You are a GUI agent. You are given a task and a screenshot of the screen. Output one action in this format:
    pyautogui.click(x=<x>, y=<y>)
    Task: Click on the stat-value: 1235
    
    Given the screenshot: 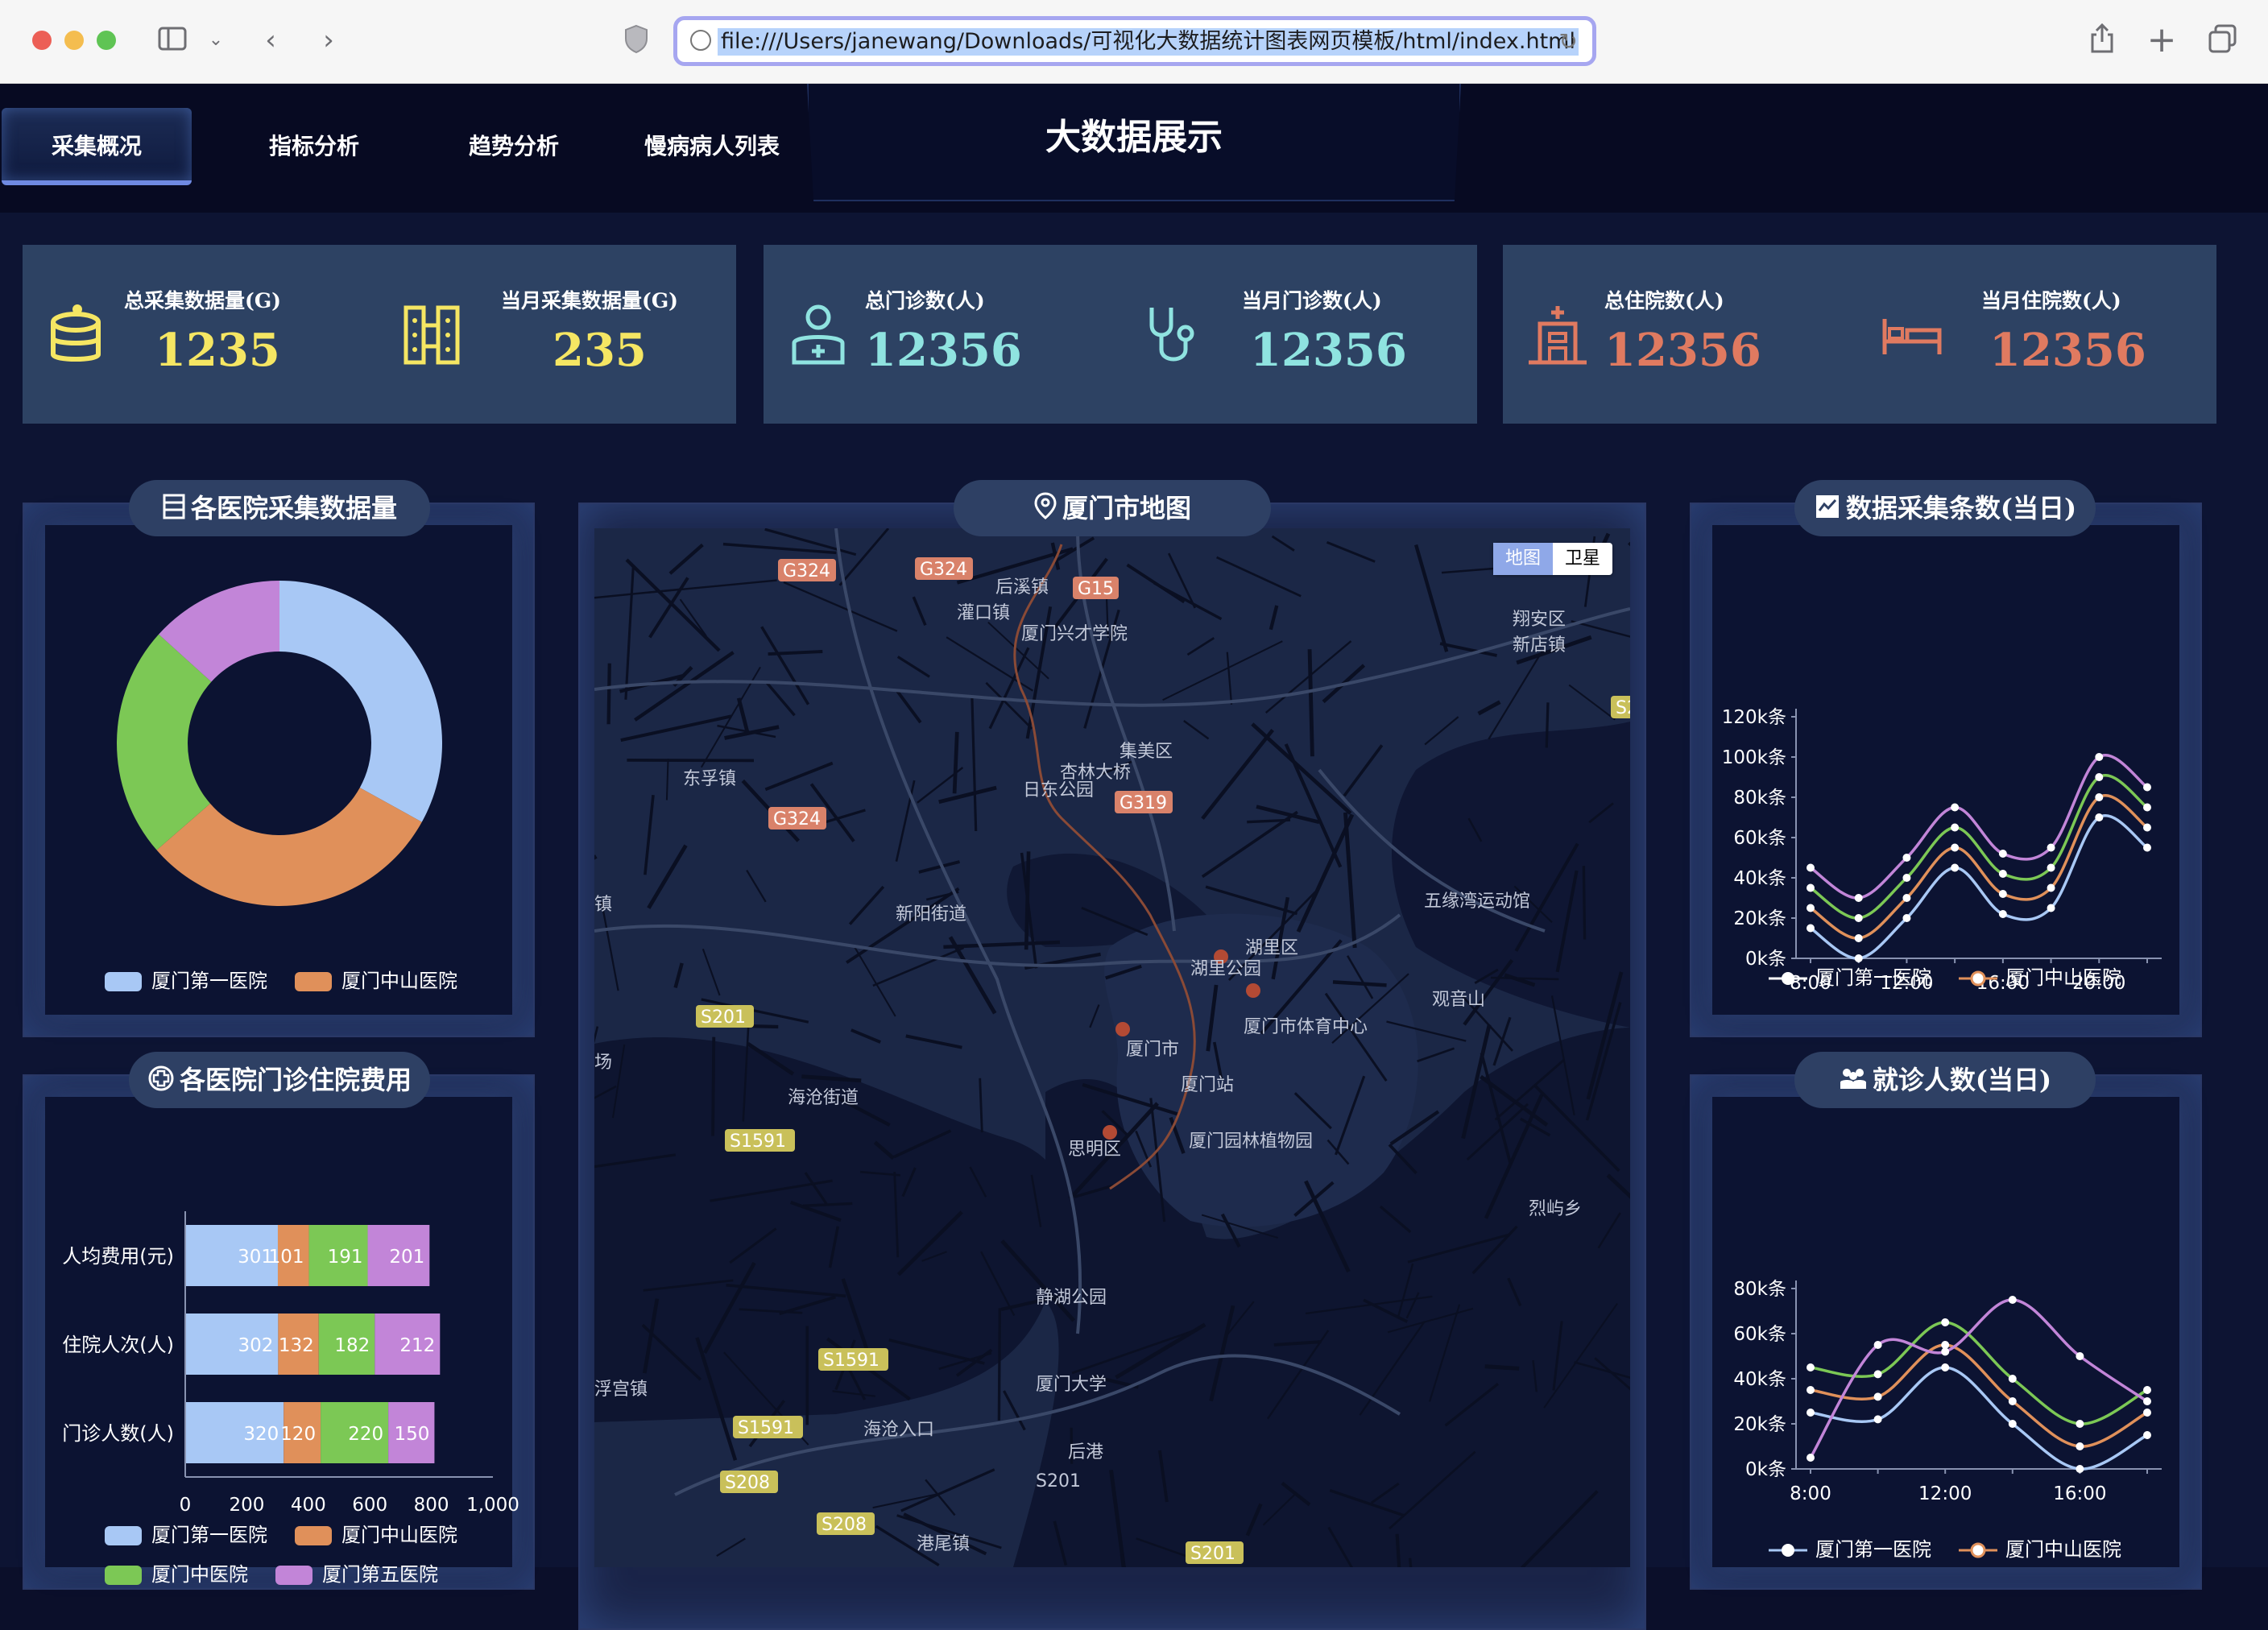 What is the action you would take?
    pyautogui.click(x=217, y=350)
    